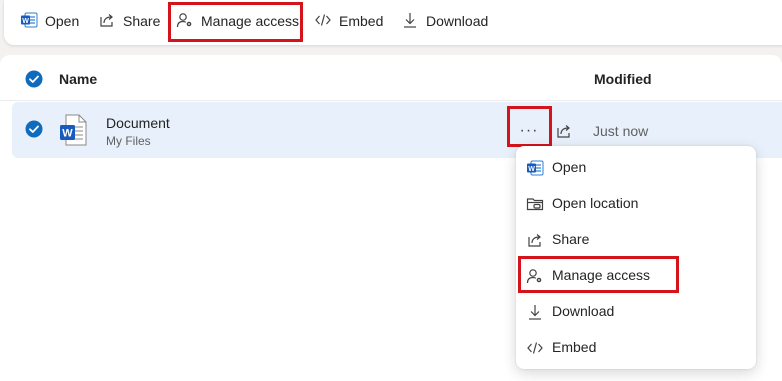 The image size is (782, 381). What do you see at coordinates (34, 81) in the screenshot?
I see `select-all-checkbox` at bounding box center [34, 81].